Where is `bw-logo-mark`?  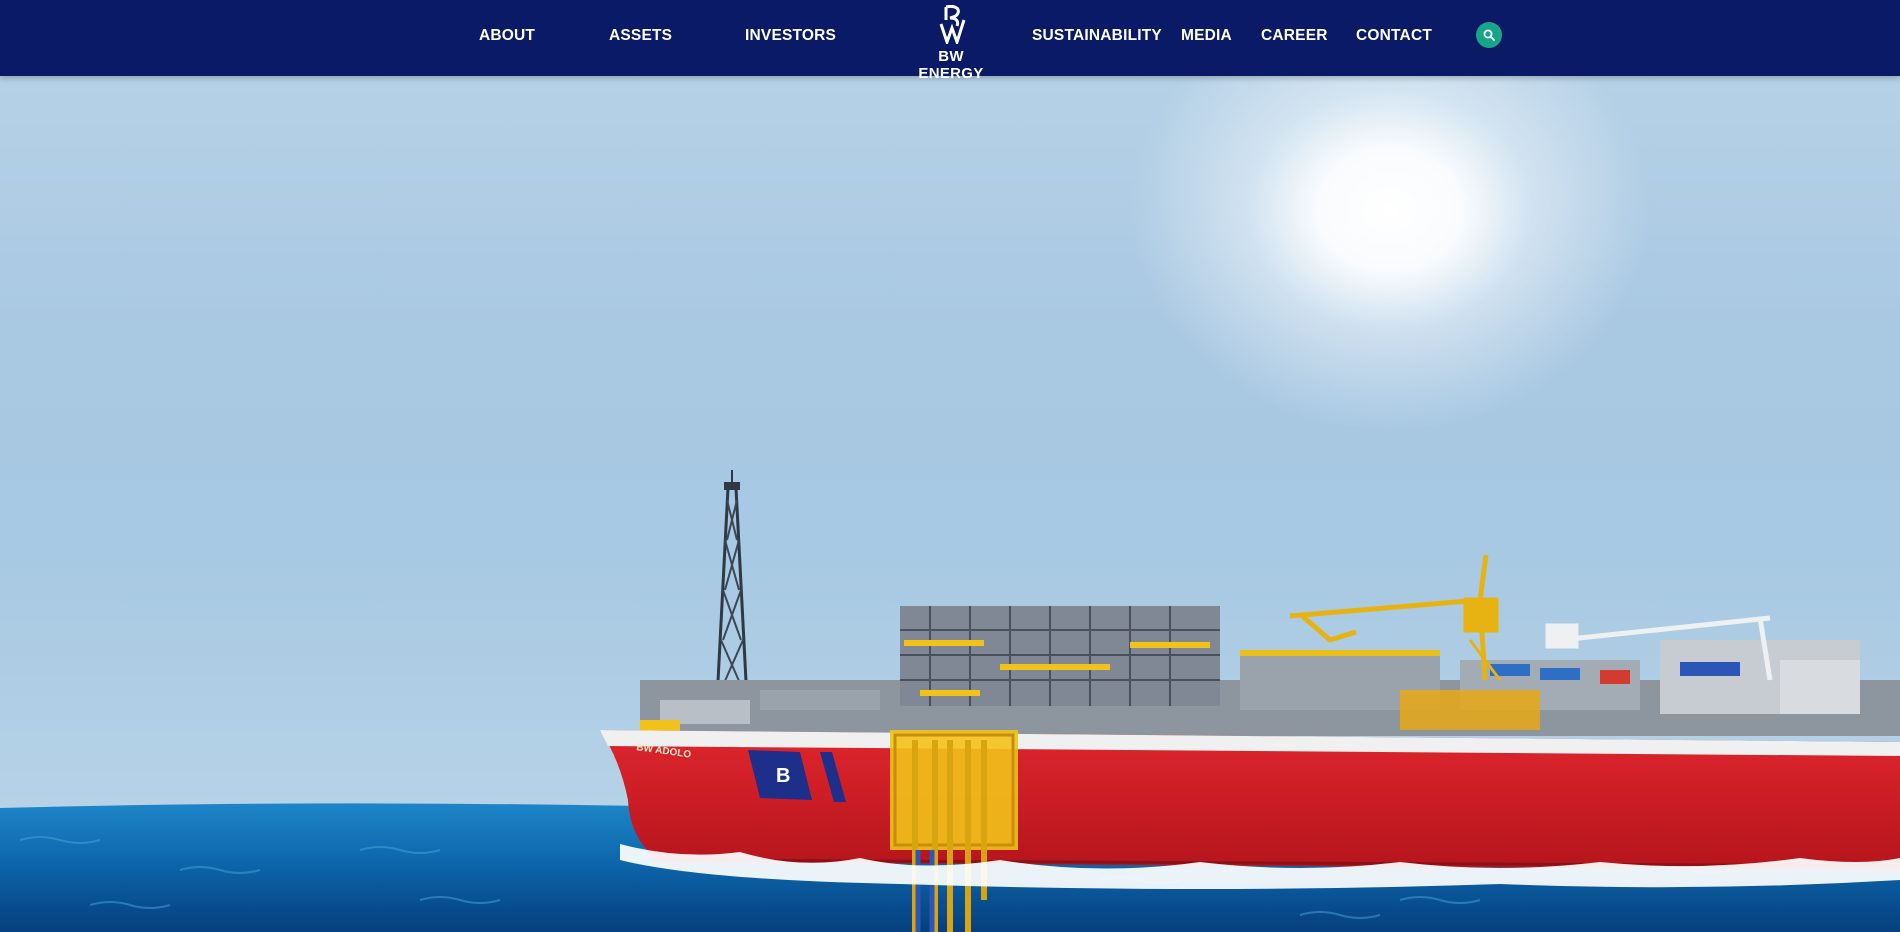 bw-logo-mark is located at coordinates (952, 24).